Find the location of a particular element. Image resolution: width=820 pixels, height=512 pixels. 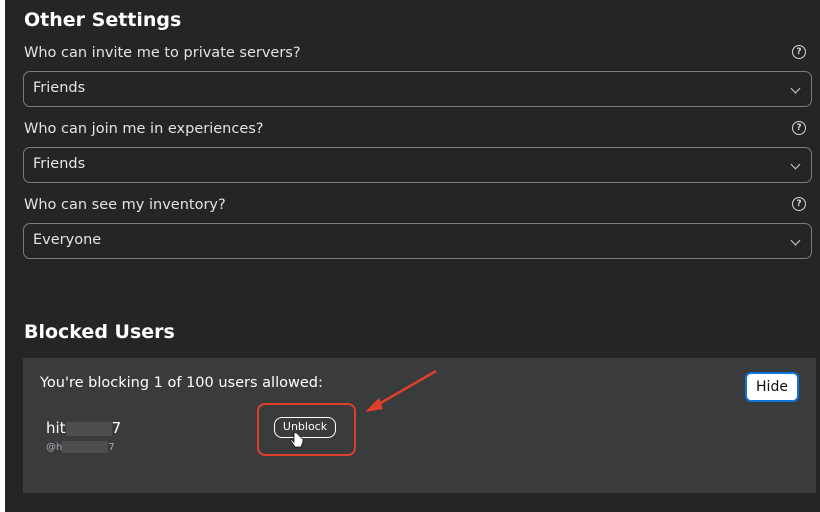

hide-button: Hide is located at coordinates (772, 387).